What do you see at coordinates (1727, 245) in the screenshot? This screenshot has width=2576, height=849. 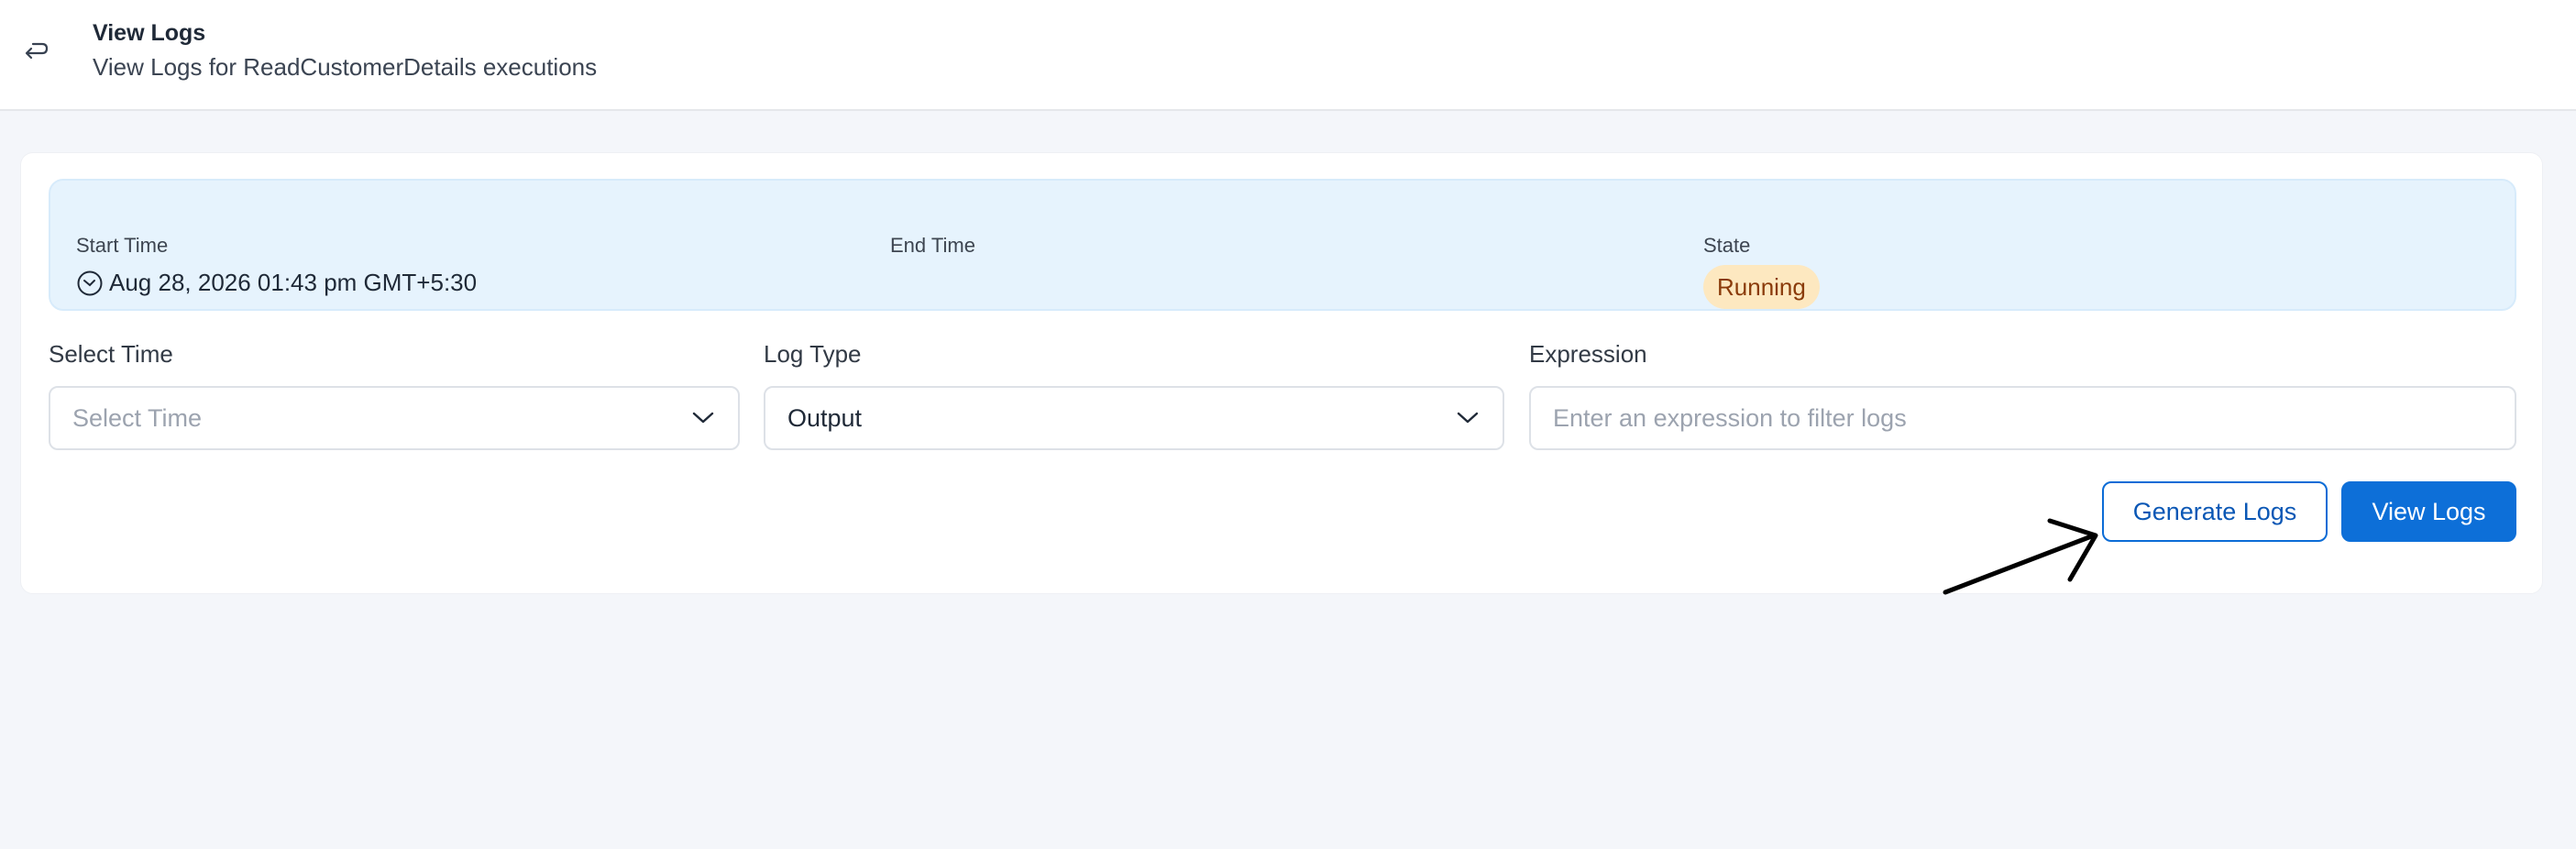 I see `state-label: State` at bounding box center [1727, 245].